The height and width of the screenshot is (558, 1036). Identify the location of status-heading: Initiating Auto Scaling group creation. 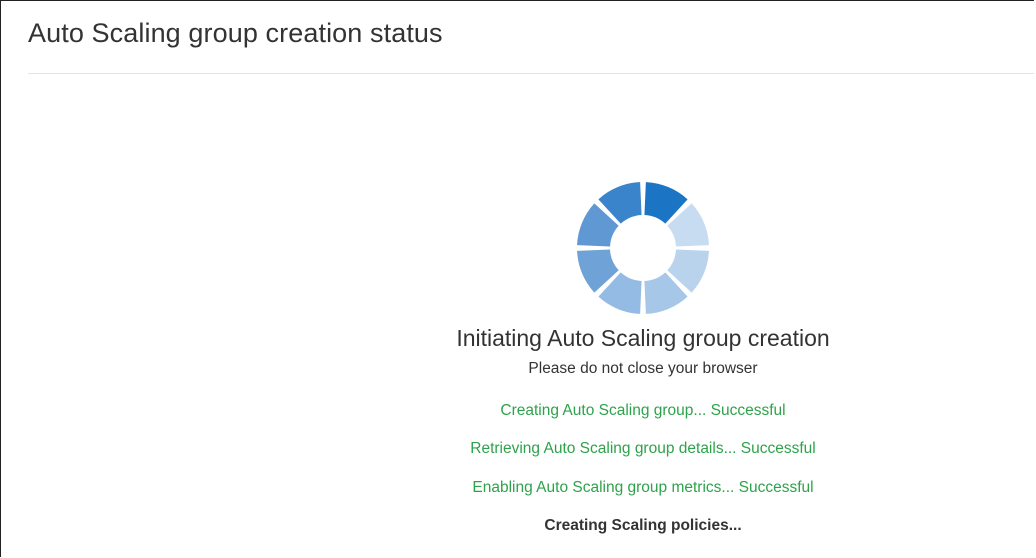
(643, 338).